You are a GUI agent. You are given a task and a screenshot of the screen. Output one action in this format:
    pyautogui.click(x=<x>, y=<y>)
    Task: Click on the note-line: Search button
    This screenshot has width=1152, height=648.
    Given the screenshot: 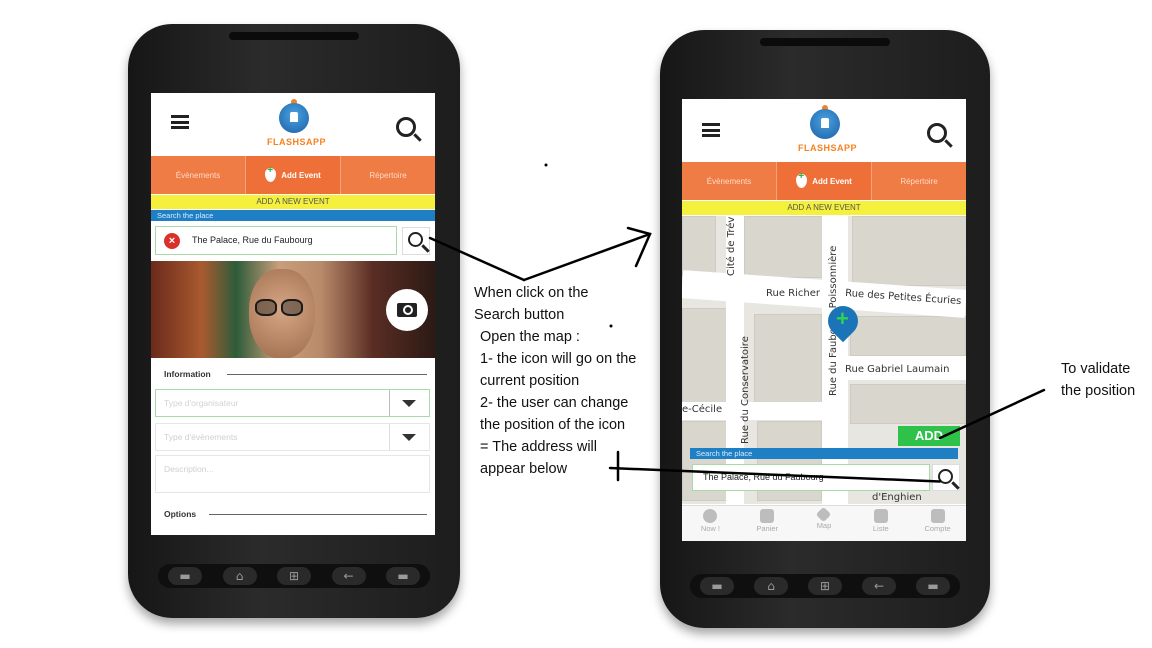 What is the action you would take?
    pyautogui.click(x=519, y=315)
    